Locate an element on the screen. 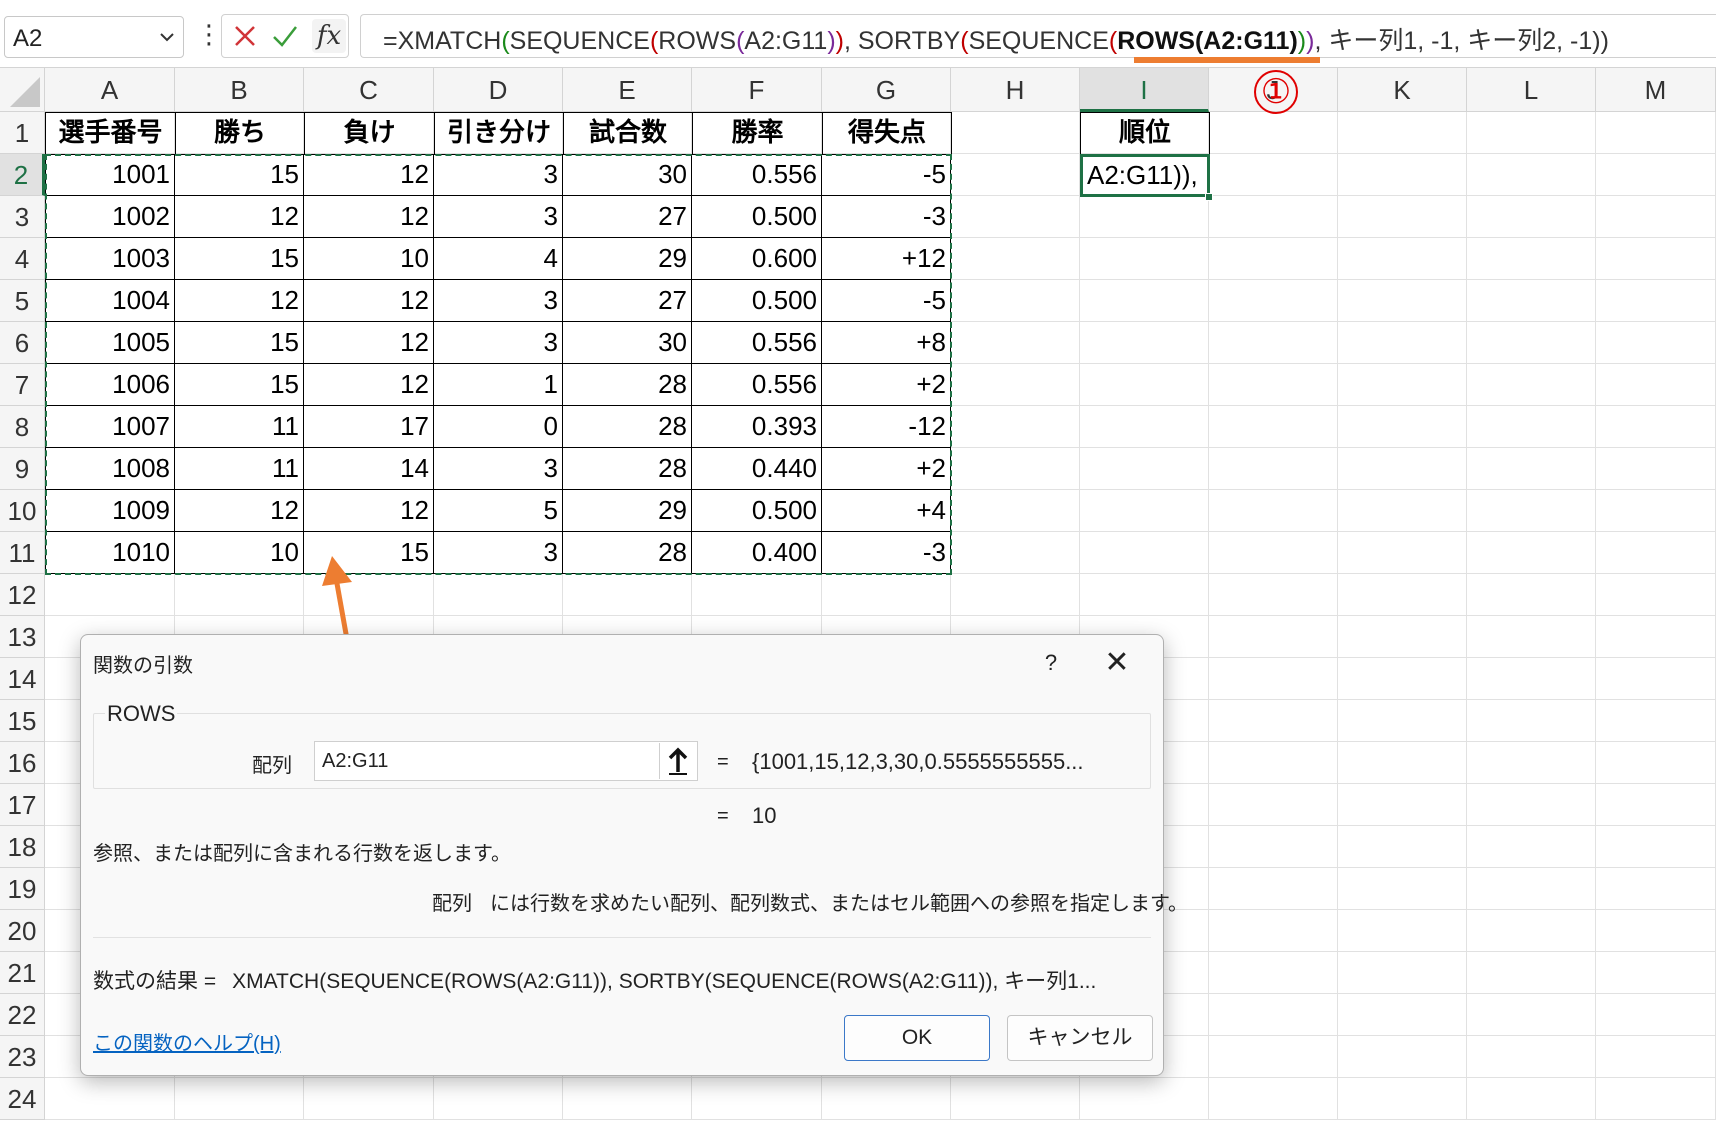 Image resolution: width=1716 pixels, height=1125 pixels. column-header-a: A is located at coordinates (110, 90).